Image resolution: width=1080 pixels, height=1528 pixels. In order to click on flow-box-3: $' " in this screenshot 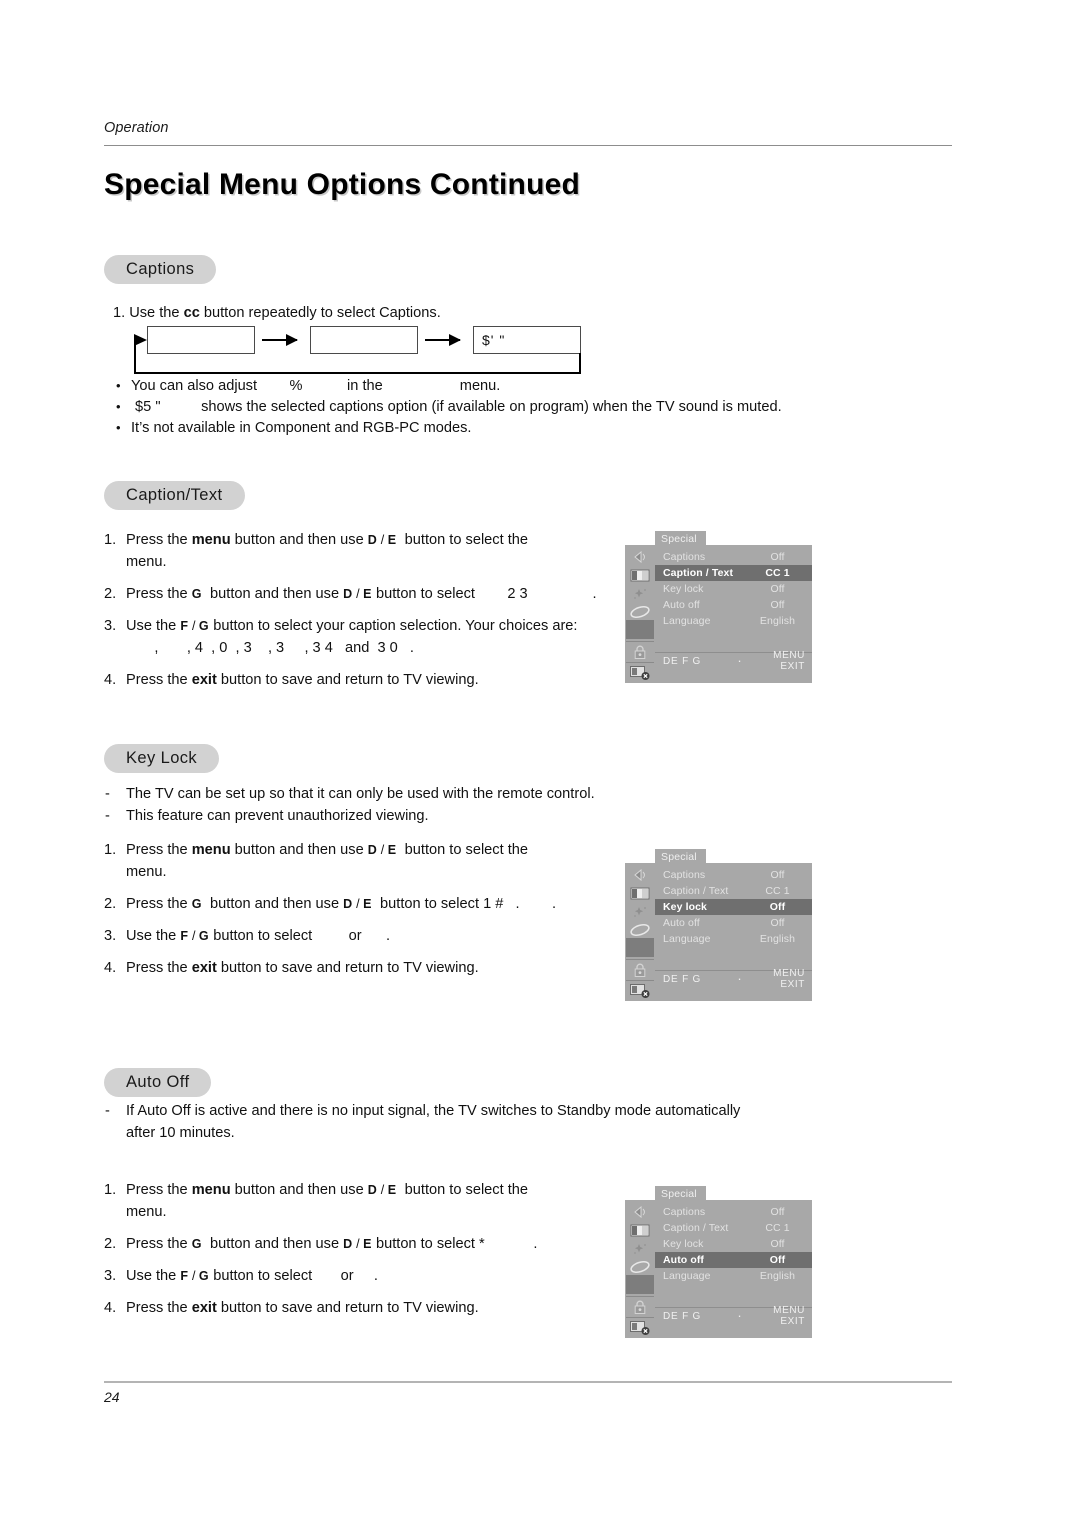, I will do `click(527, 340)`.